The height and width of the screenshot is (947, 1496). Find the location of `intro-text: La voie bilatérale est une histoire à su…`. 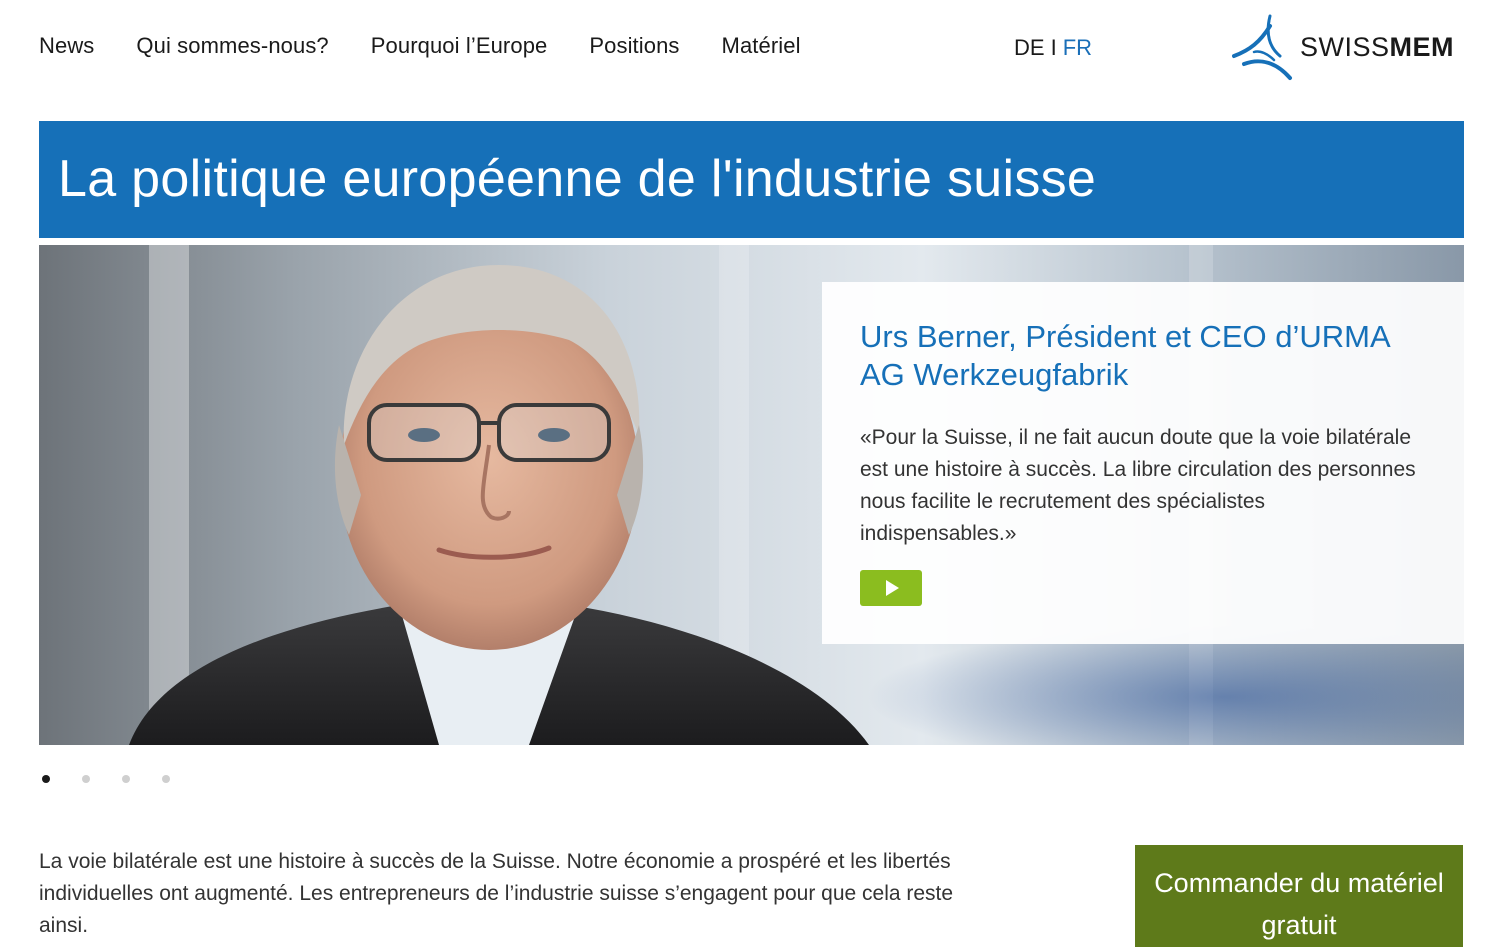

intro-text: La voie bilatérale est une histoire à su… is located at coordinates (496, 893).